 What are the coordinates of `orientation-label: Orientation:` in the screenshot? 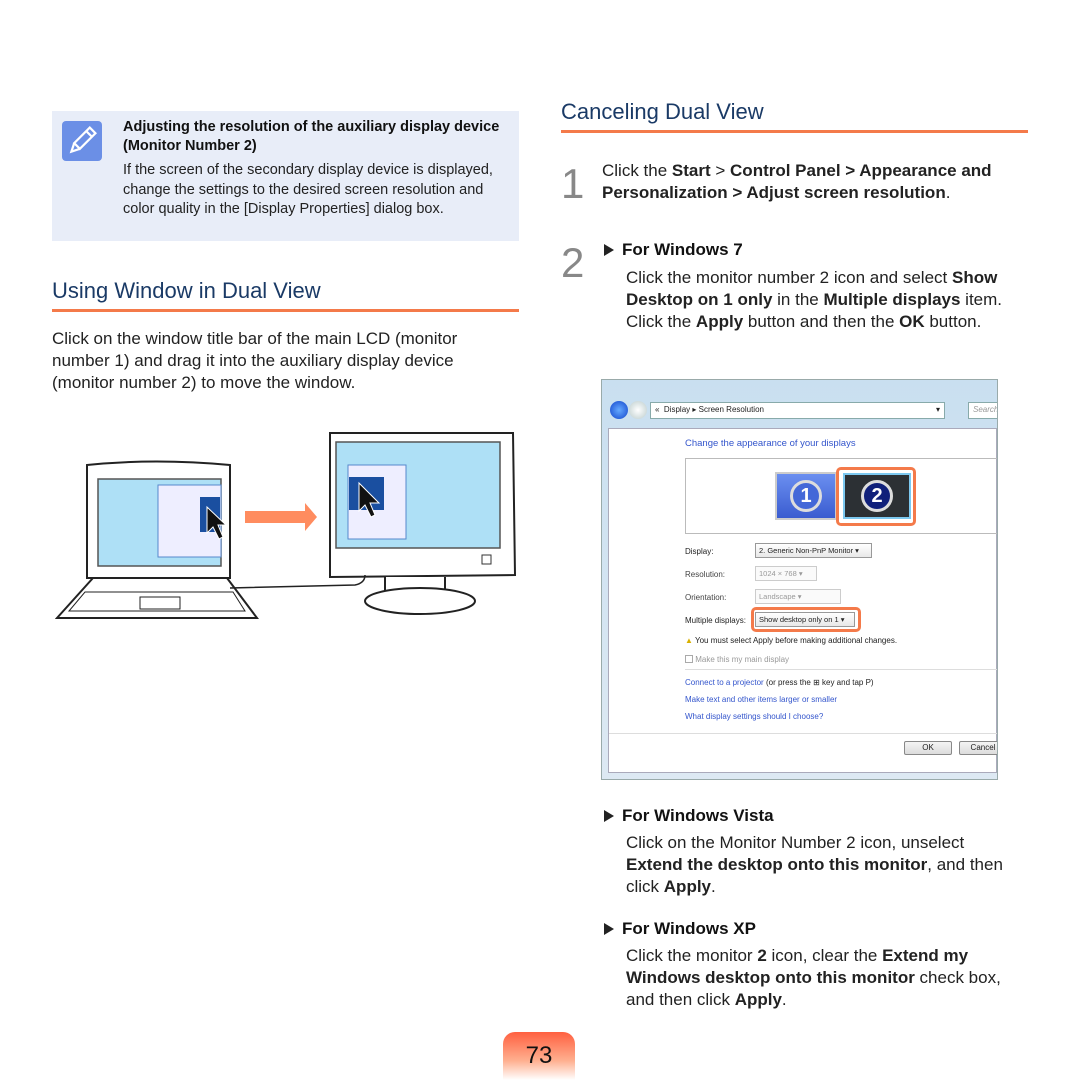 It's located at (706, 597).